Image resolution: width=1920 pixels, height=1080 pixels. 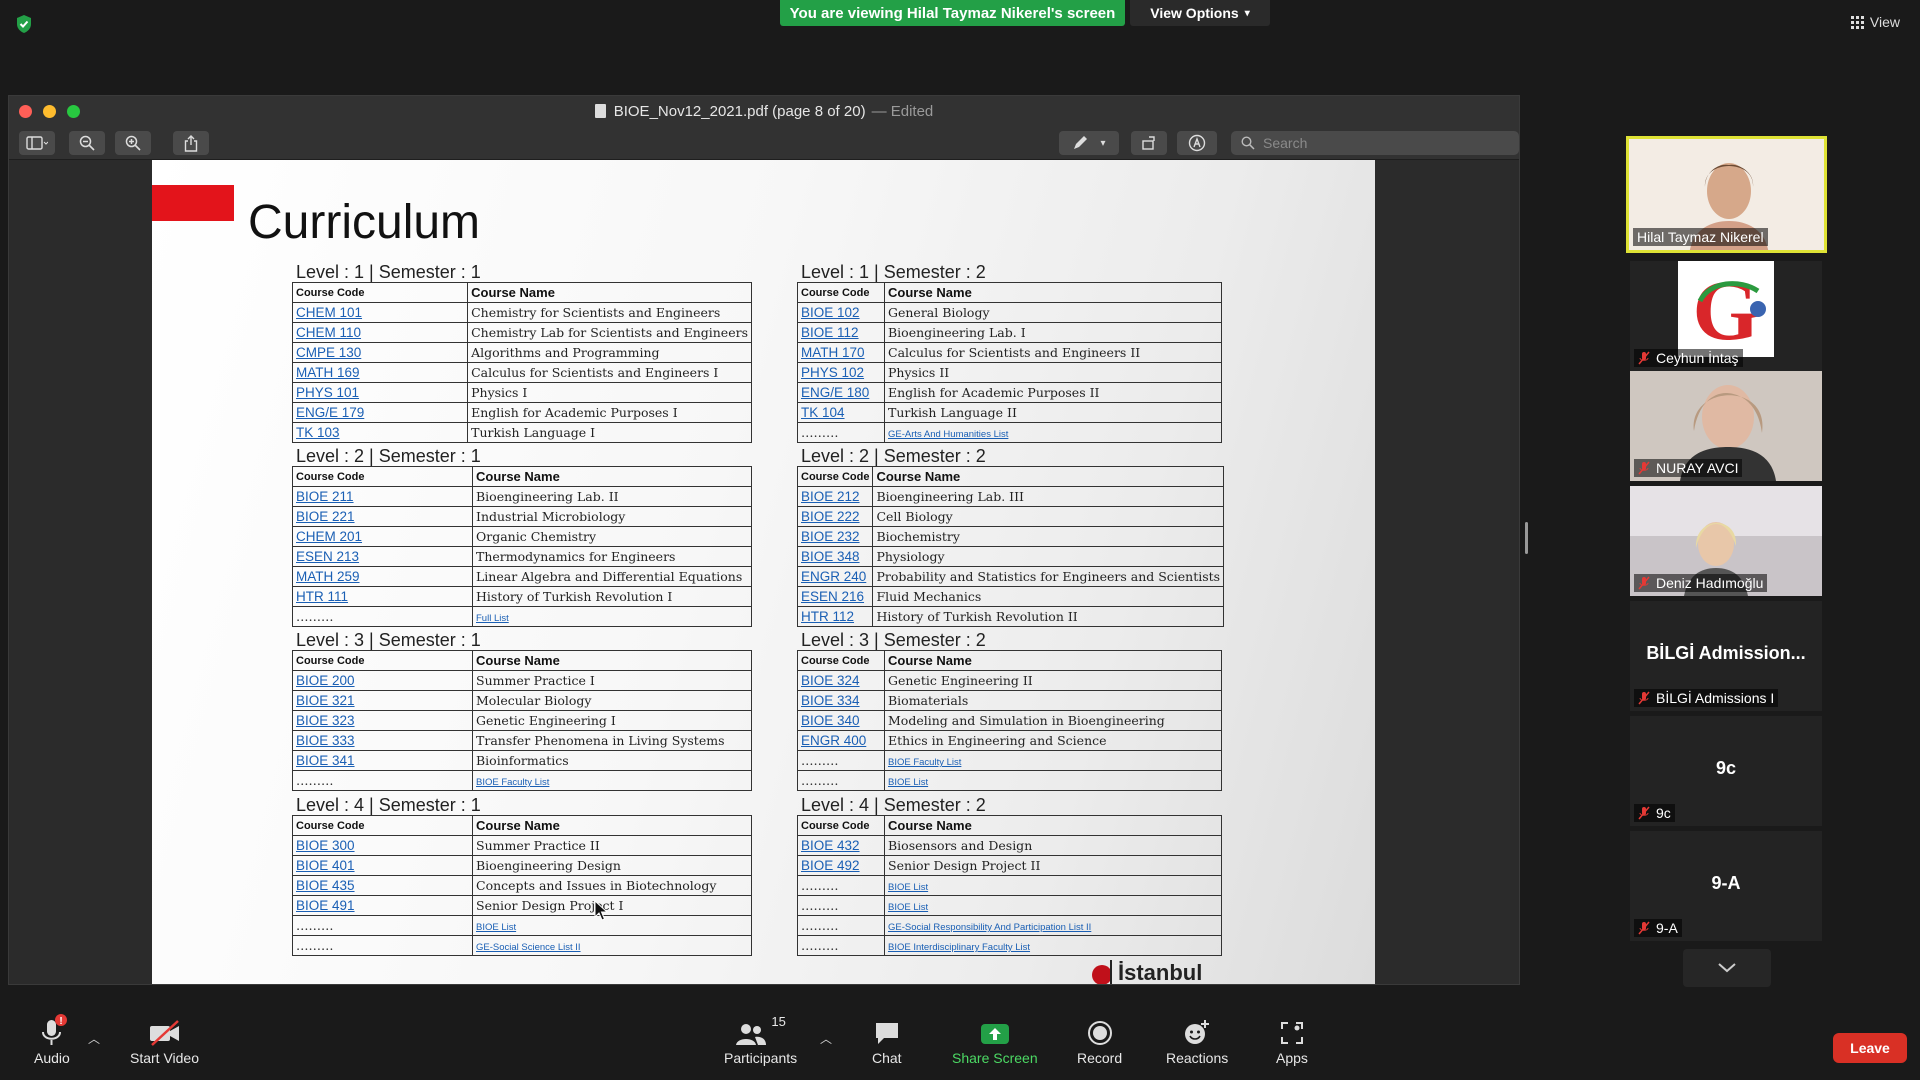 What do you see at coordinates (761, 1058) in the screenshot?
I see `participants-label: Participants` at bounding box center [761, 1058].